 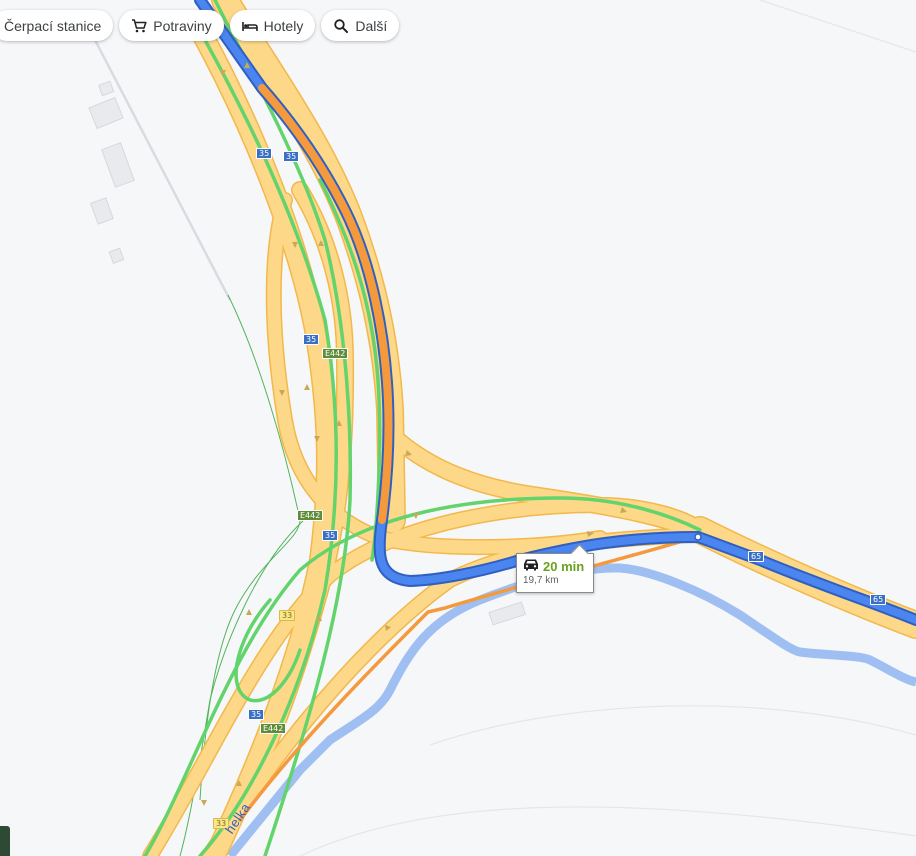 What do you see at coordinates (287, 615) in the screenshot?
I see `road-shield: 33` at bounding box center [287, 615].